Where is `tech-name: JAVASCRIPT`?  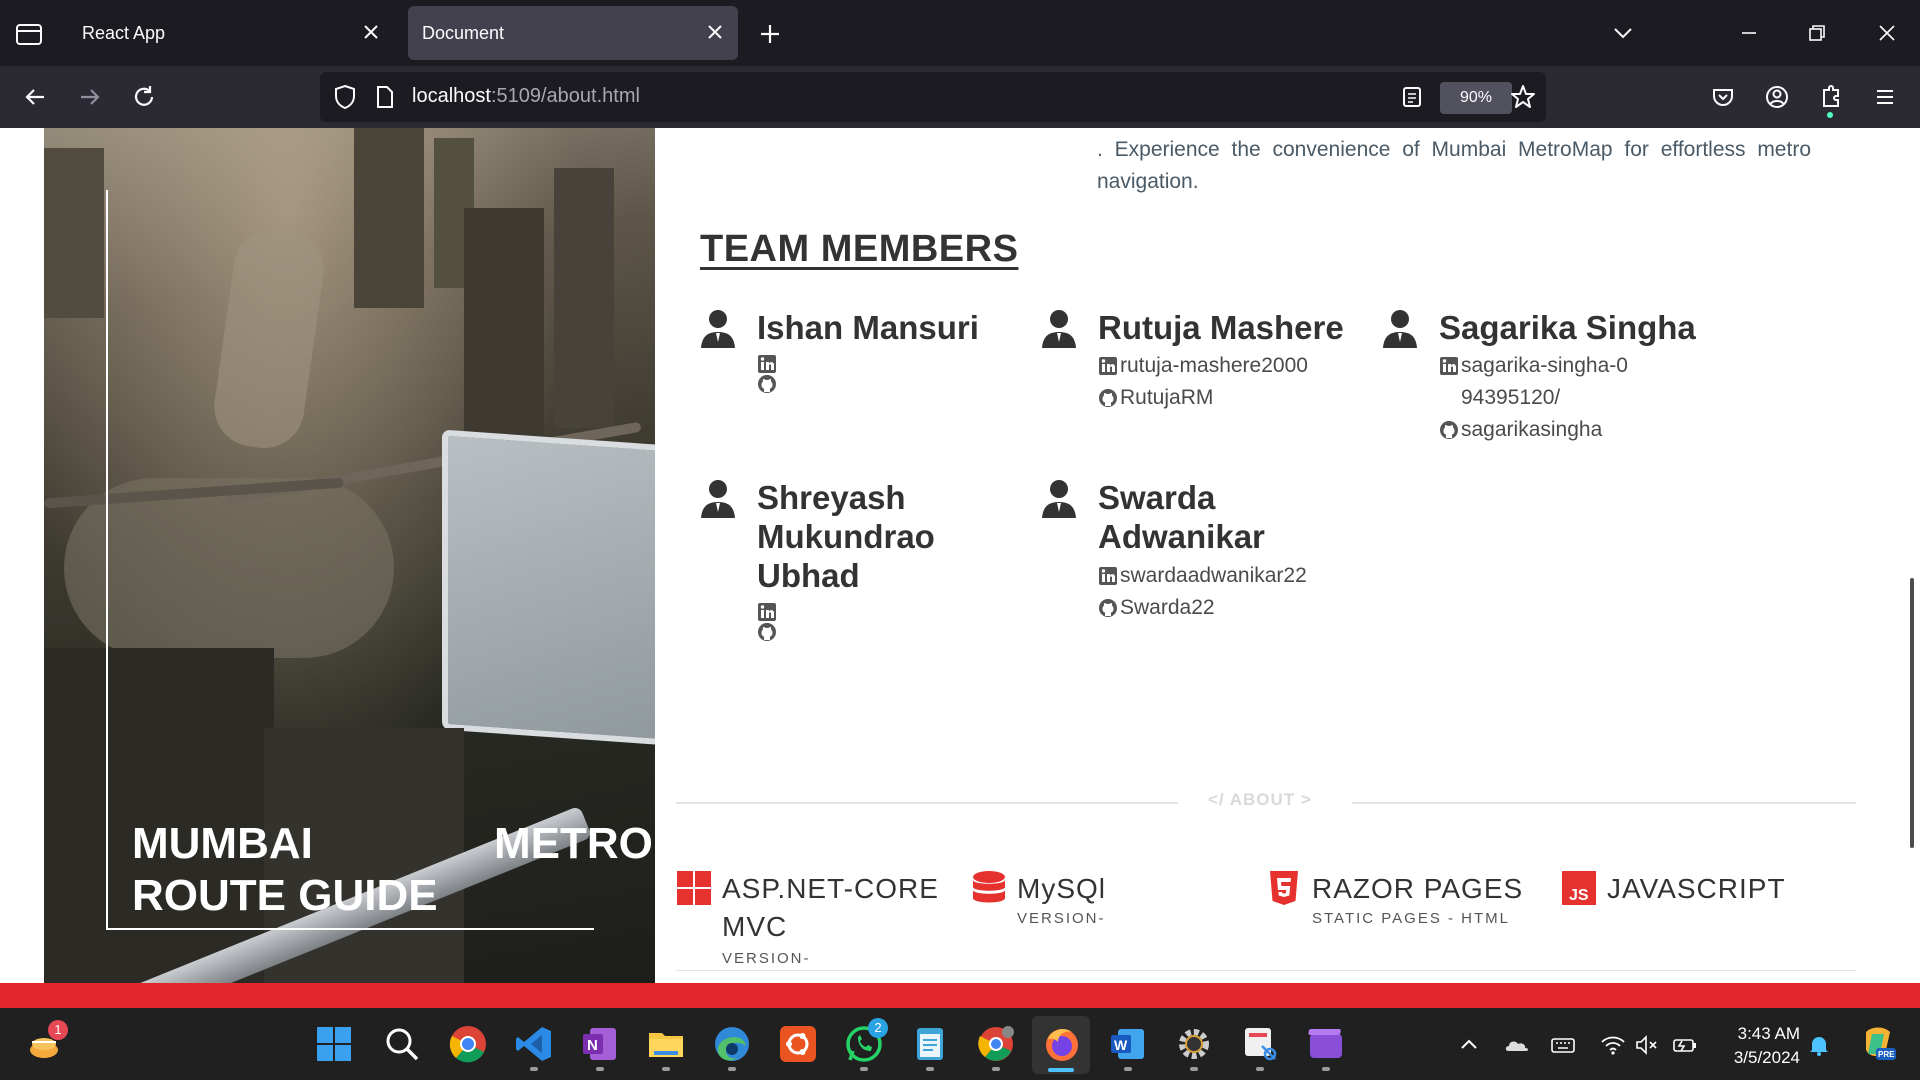 tech-name: JAVASCRIPT is located at coordinates (1696, 888).